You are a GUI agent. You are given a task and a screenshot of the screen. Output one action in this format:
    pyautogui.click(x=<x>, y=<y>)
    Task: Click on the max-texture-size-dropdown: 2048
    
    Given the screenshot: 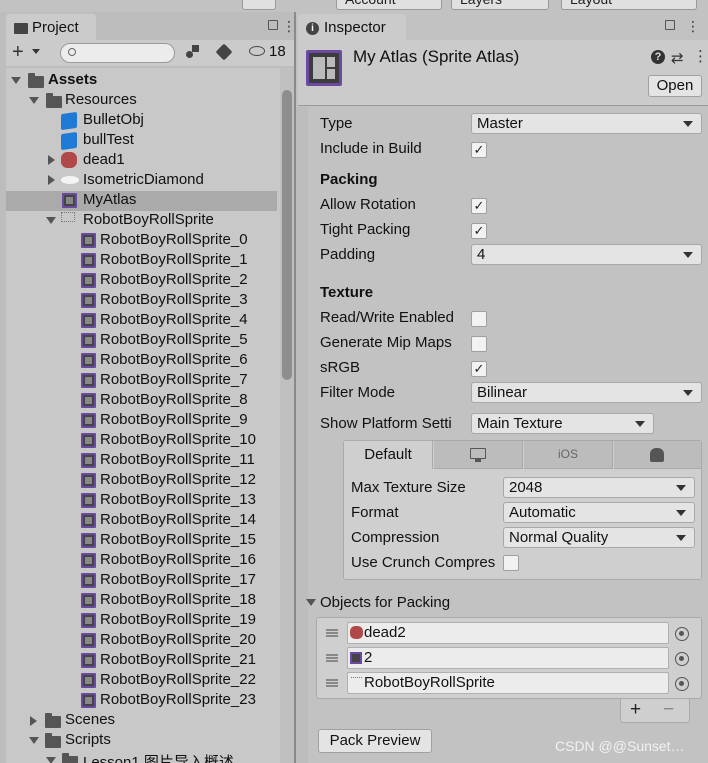 What is the action you would take?
    pyautogui.click(x=599, y=487)
    